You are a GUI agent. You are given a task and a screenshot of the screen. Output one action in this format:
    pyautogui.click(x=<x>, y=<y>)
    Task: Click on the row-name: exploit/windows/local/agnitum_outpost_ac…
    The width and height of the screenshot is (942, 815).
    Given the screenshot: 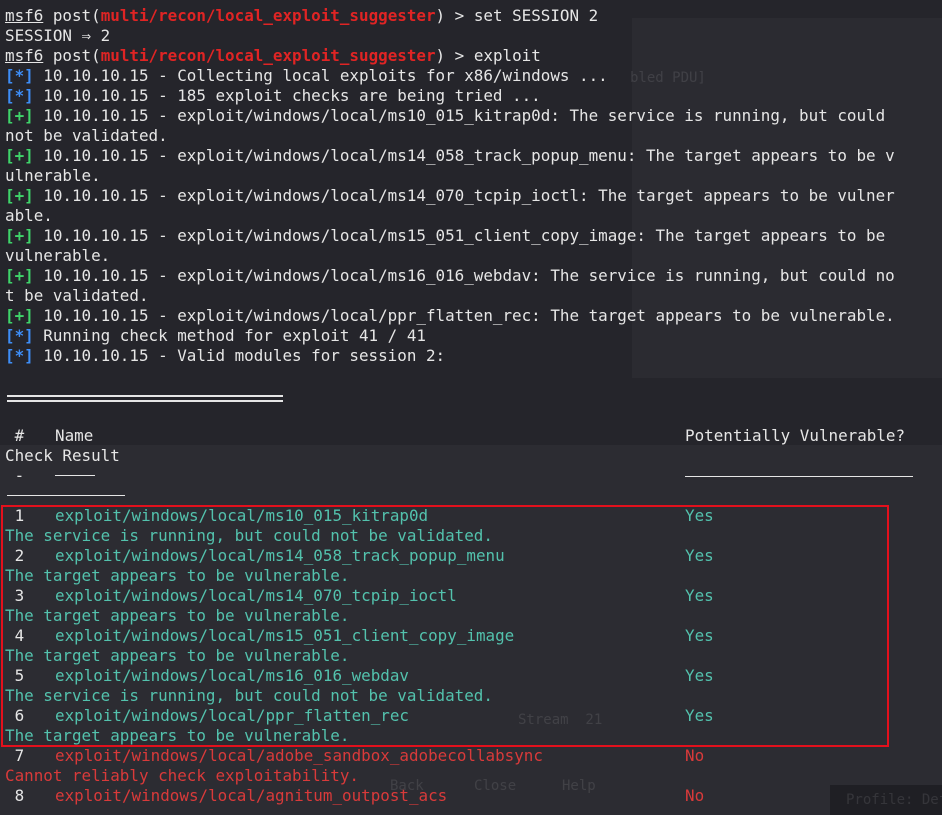 What is the action you would take?
    pyautogui.click(x=251, y=795)
    